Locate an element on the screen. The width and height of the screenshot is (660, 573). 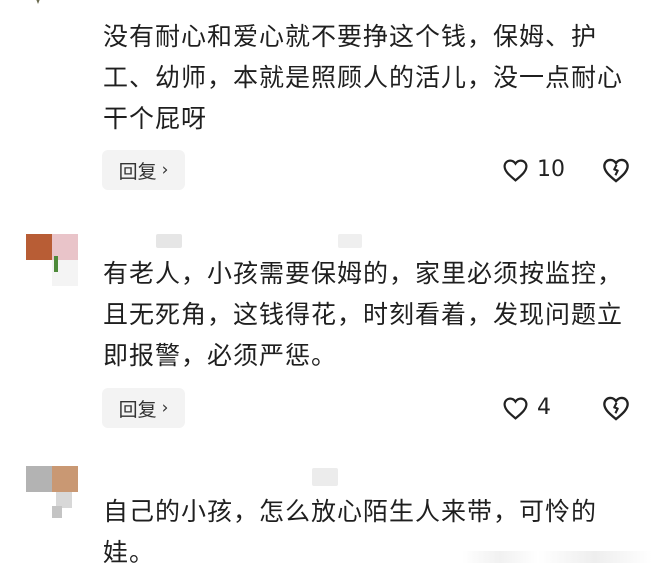
like-count: 4 is located at coordinates (544, 407).